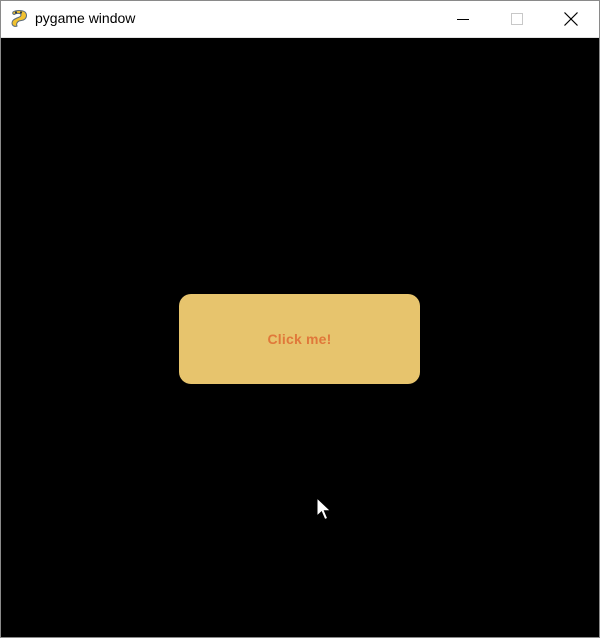  I want to click on window-title: pygame window, so click(85, 18).